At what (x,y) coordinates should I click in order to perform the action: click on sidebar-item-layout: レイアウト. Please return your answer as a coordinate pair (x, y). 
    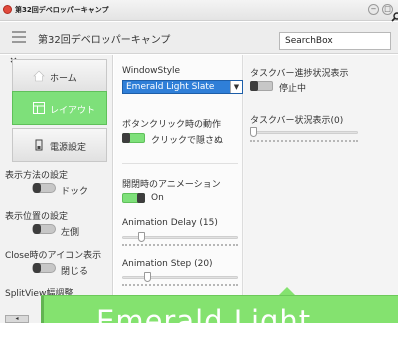
    Looking at the image, I should click on (59, 108).